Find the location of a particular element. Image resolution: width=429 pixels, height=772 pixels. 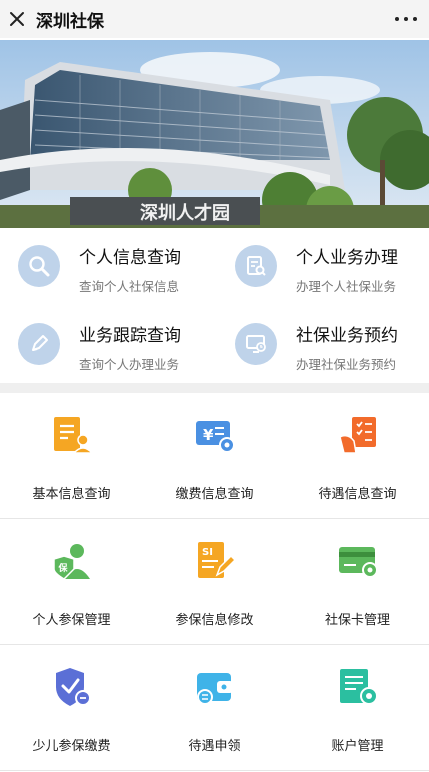

account-gear-icon is located at coordinates (358, 687).